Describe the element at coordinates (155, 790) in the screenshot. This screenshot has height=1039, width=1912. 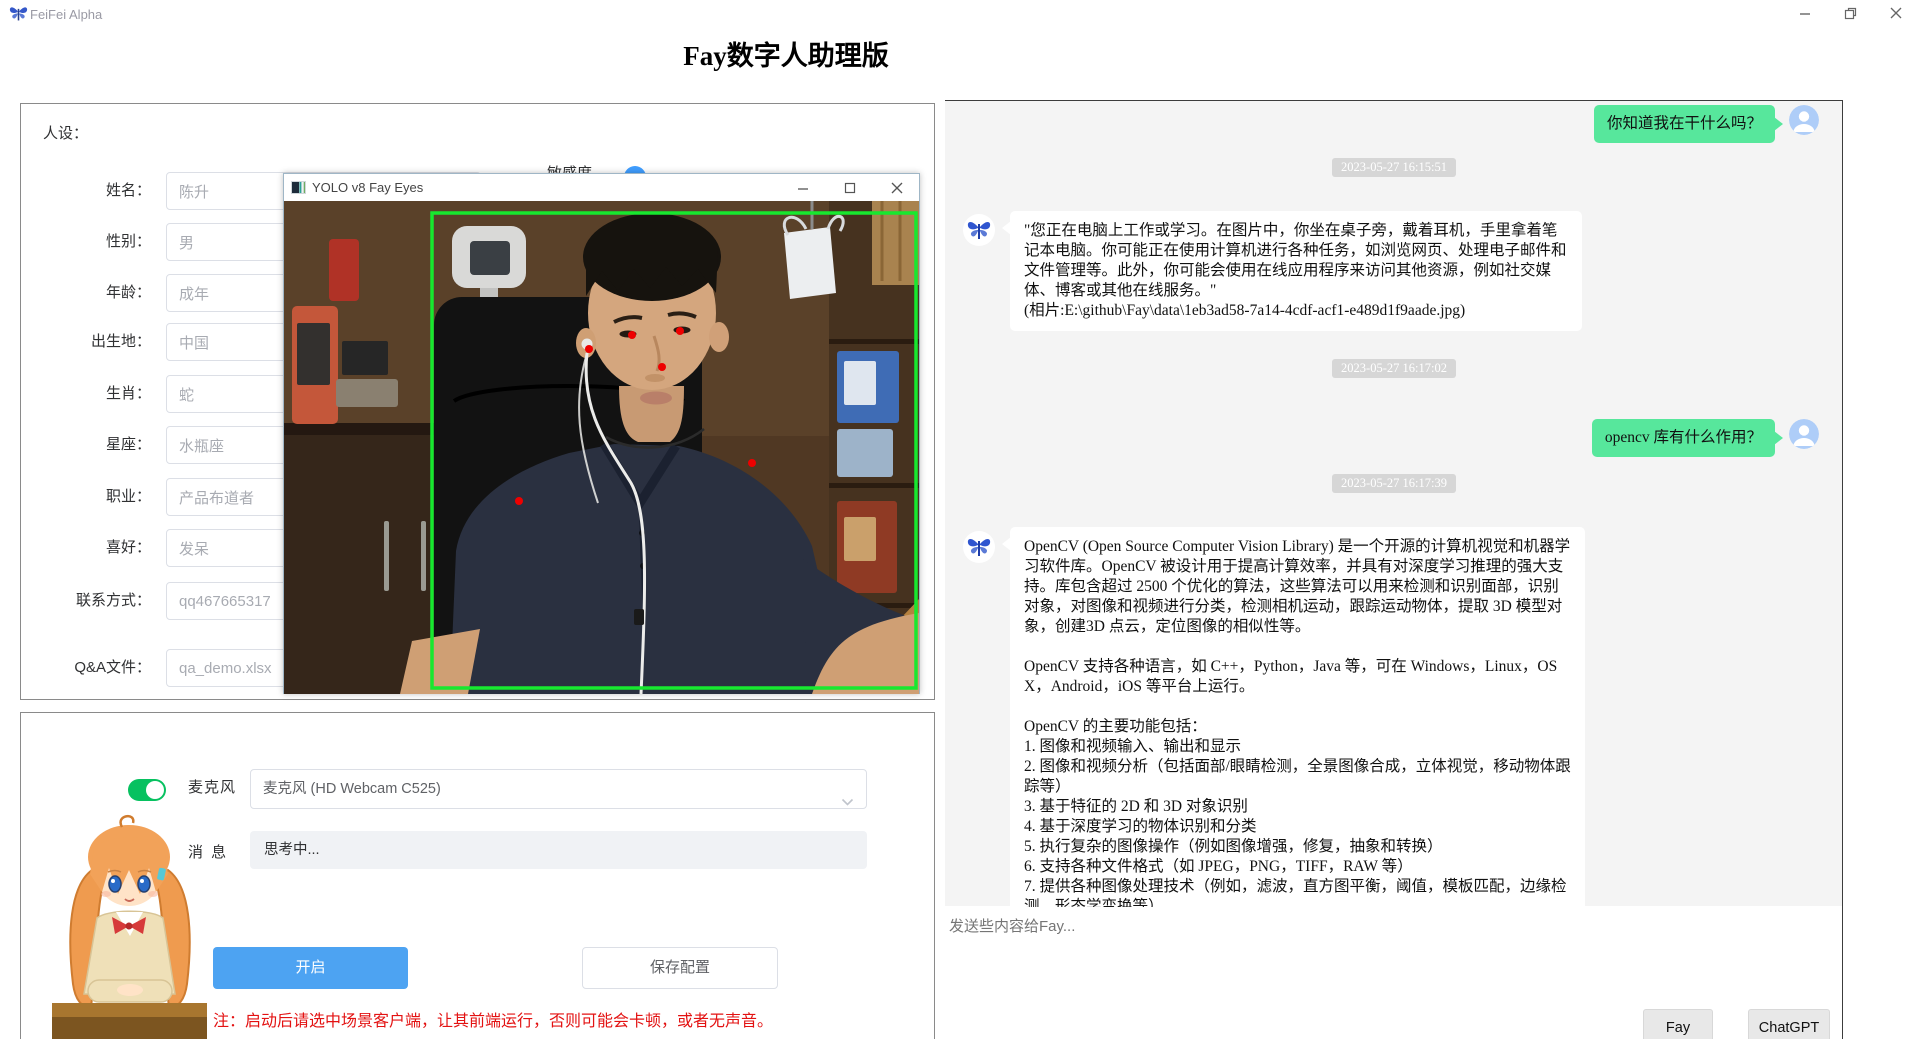
I see `toggle-knob` at that location.